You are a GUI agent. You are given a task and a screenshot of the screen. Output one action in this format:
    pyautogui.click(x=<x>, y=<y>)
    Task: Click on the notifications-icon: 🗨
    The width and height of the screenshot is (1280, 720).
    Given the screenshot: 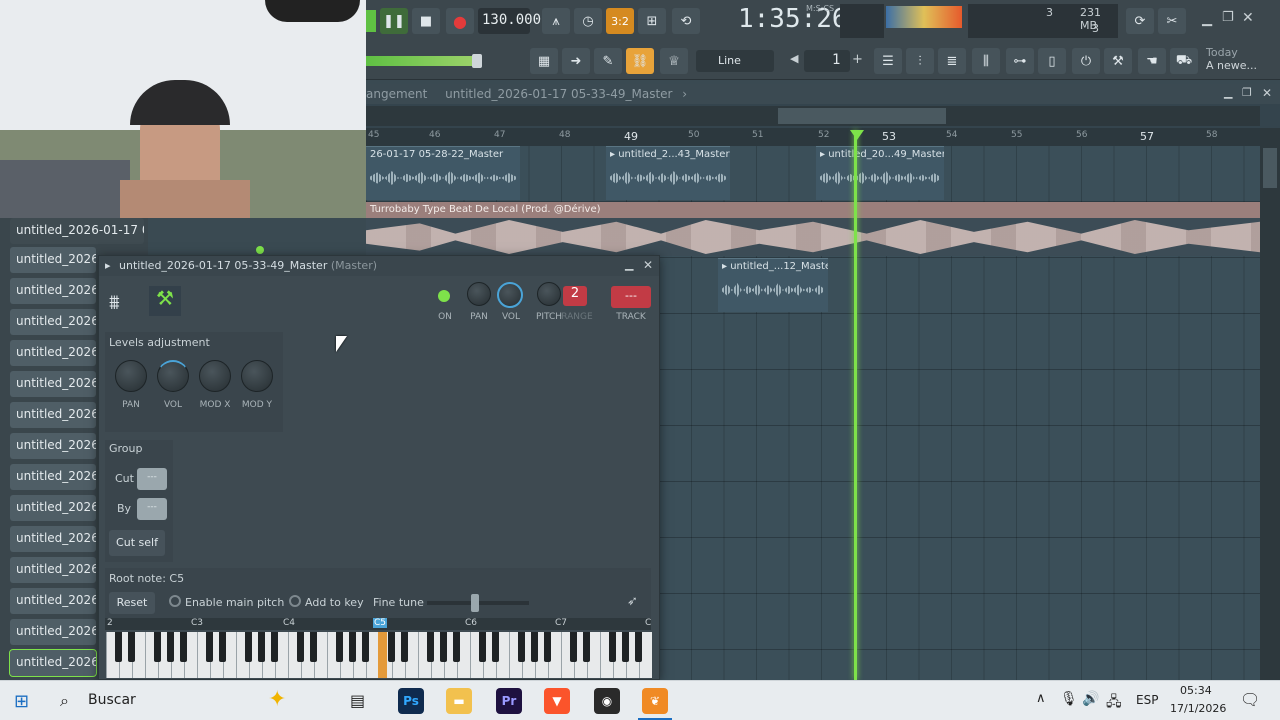 What is the action you would take?
    pyautogui.click(x=1250, y=699)
    